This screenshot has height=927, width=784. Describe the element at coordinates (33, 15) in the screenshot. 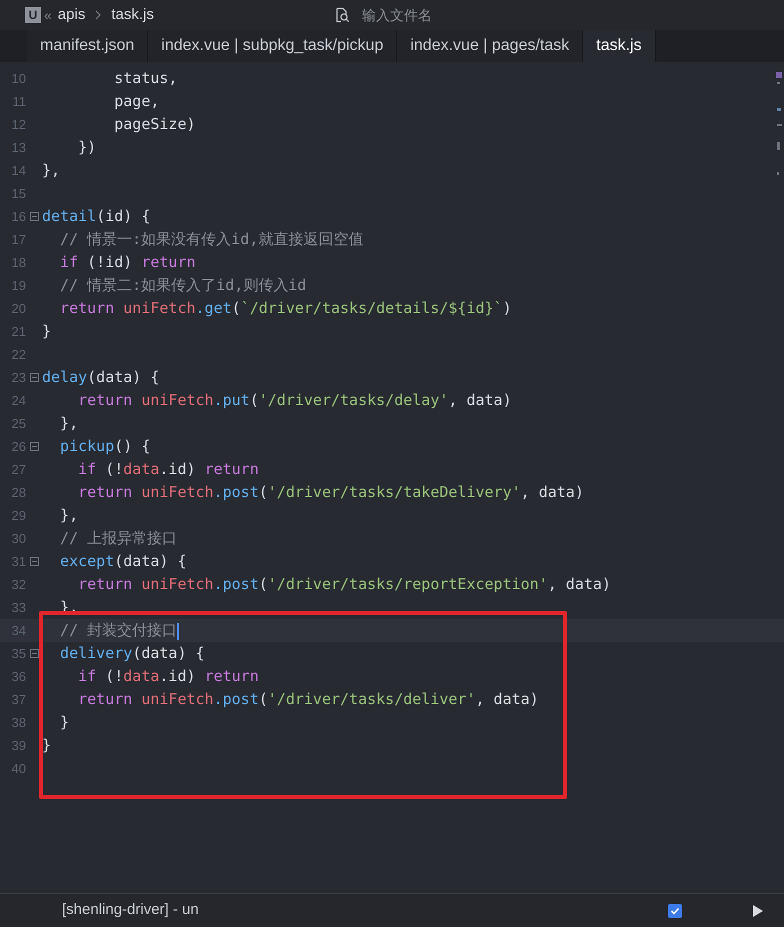

I see `logo-icon: U` at that location.